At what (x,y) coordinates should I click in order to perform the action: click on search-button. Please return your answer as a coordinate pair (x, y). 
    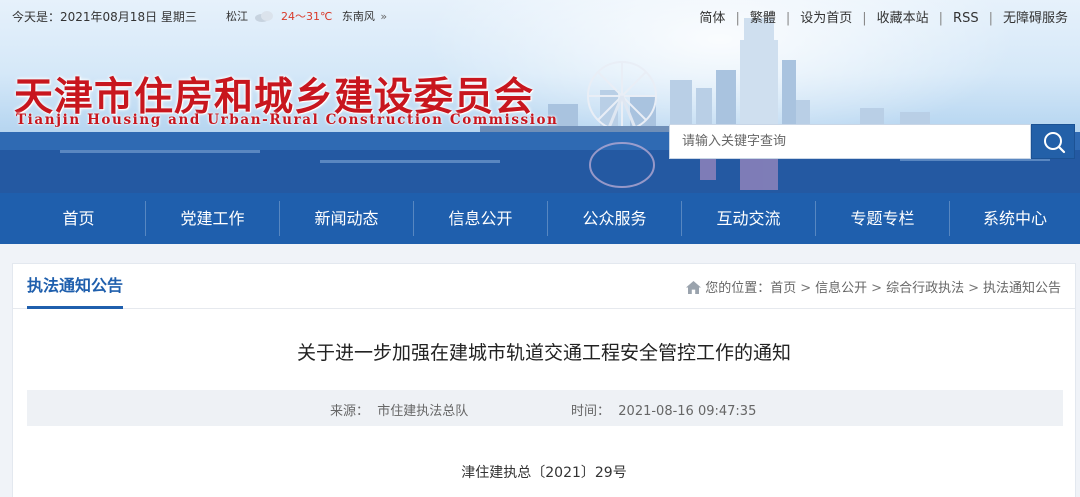
    Looking at the image, I should click on (1053, 141).